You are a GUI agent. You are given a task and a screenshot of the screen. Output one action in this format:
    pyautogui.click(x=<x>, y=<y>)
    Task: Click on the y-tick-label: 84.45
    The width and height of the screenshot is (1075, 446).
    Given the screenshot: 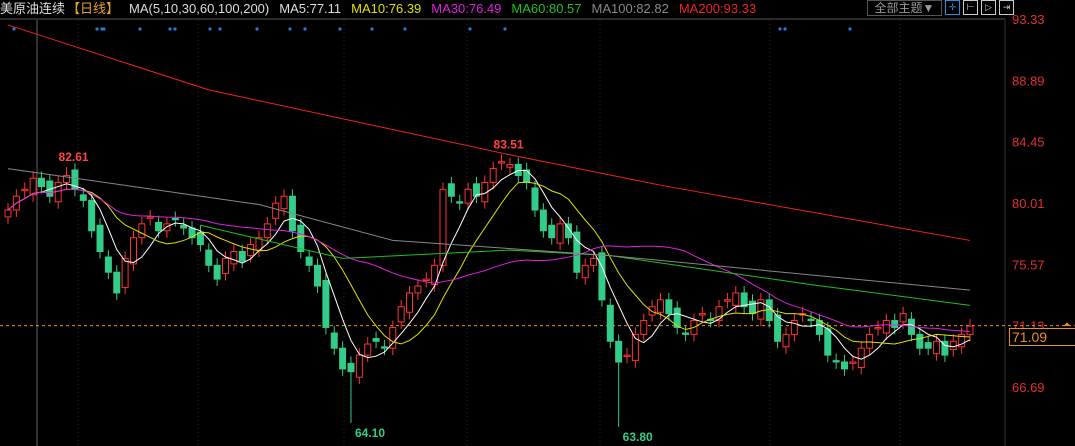 What is the action you would take?
    pyautogui.click(x=1028, y=142)
    